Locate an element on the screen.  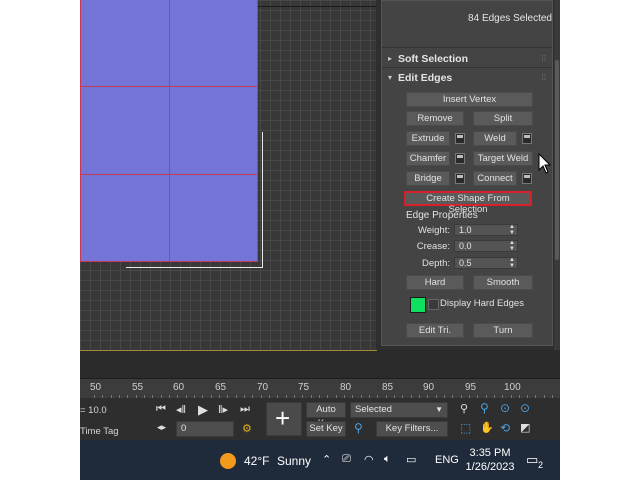
crease-value: 0.0 is located at coordinates (465, 246).